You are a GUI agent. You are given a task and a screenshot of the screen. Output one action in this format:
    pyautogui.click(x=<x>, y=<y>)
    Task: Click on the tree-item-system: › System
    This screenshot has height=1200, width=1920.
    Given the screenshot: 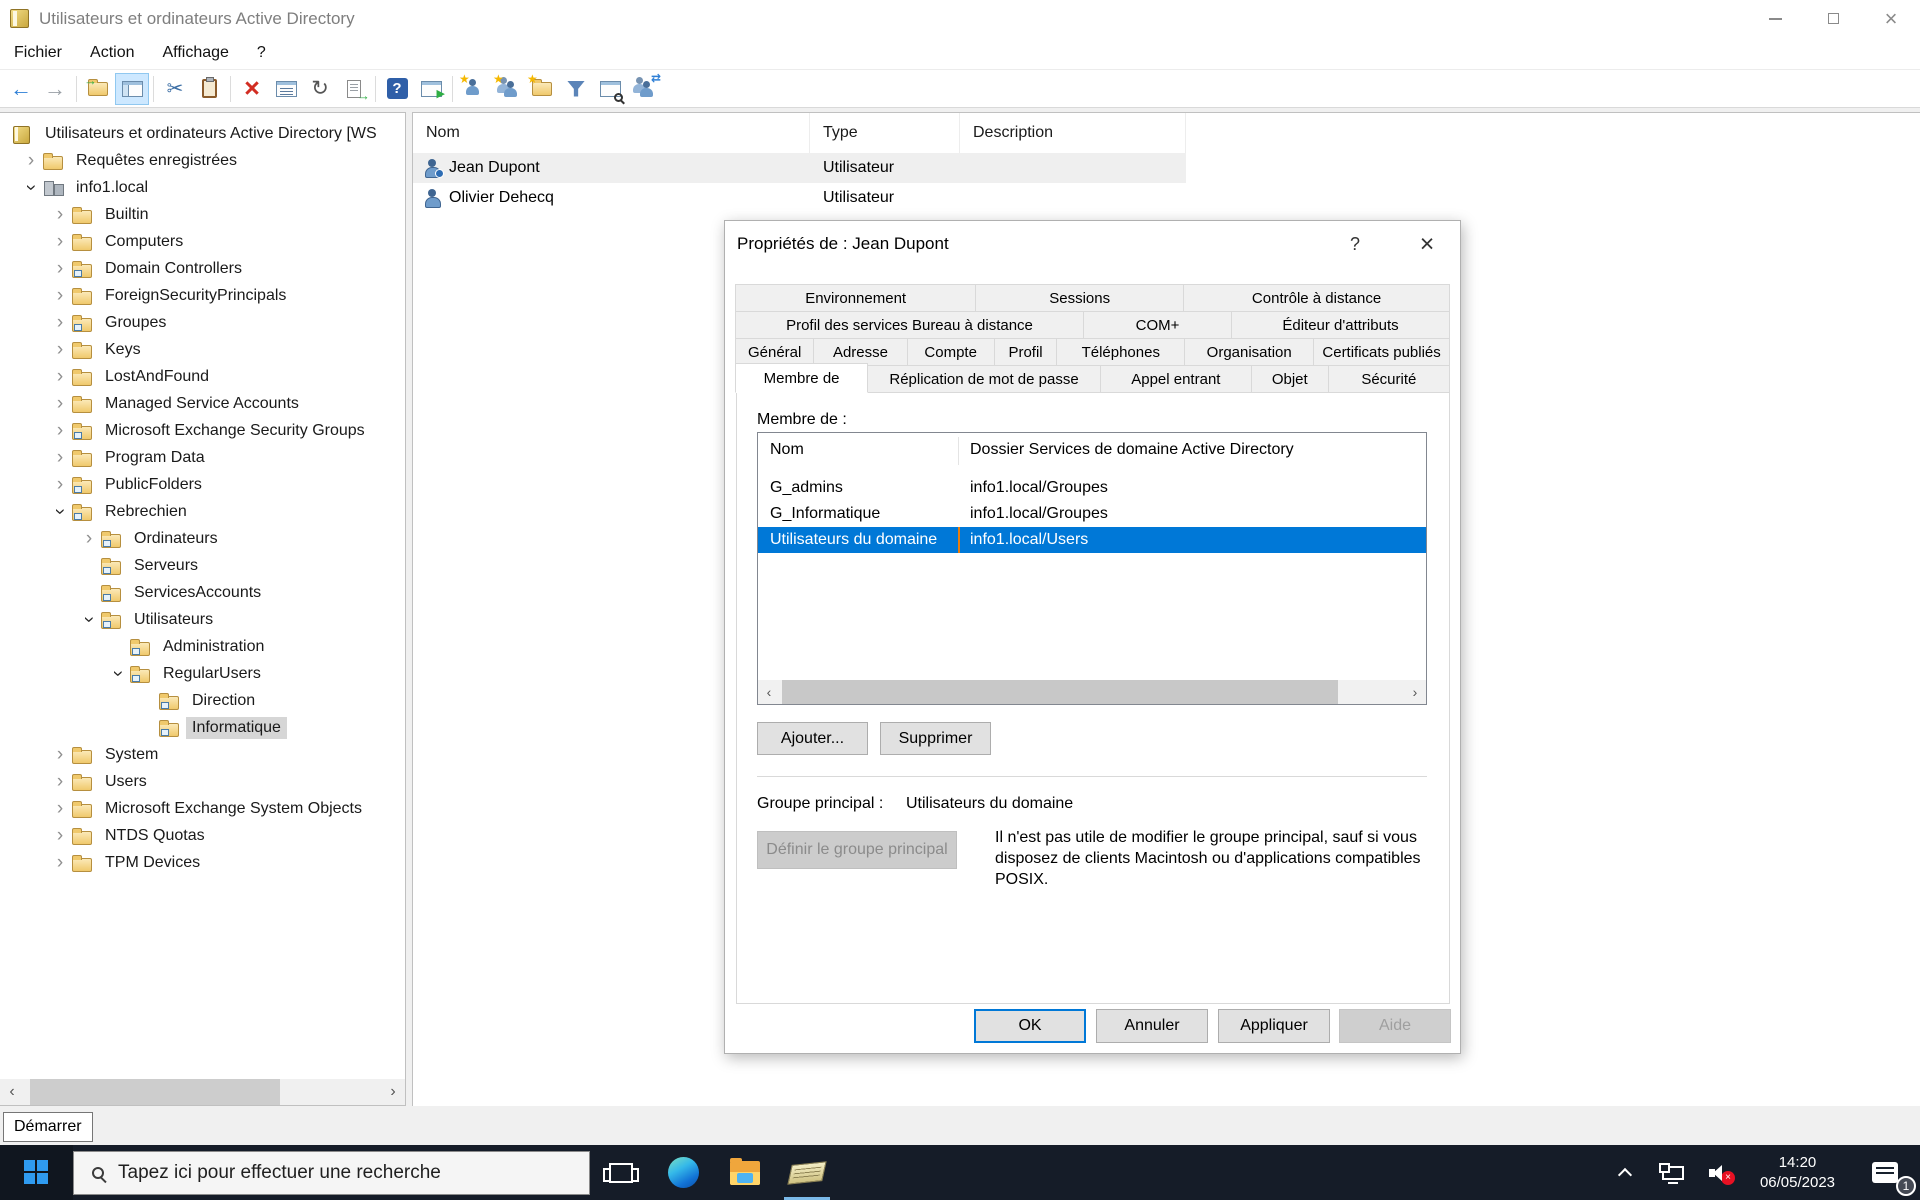 What is the action you would take?
    pyautogui.click(x=202, y=754)
    